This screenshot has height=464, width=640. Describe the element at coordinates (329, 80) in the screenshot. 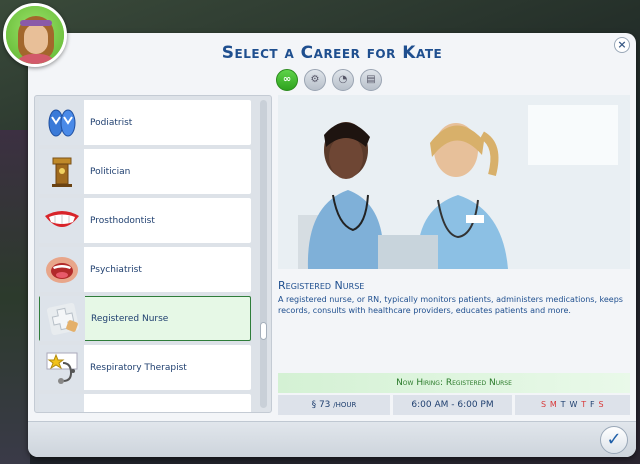

I see `career-type-tabs: ∞ ⚙ ◔ ▤` at that location.